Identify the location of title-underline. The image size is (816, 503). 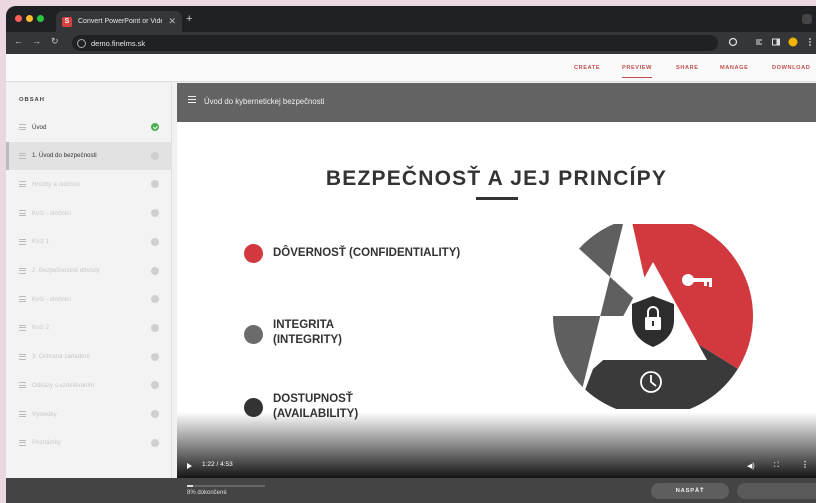
(497, 198).